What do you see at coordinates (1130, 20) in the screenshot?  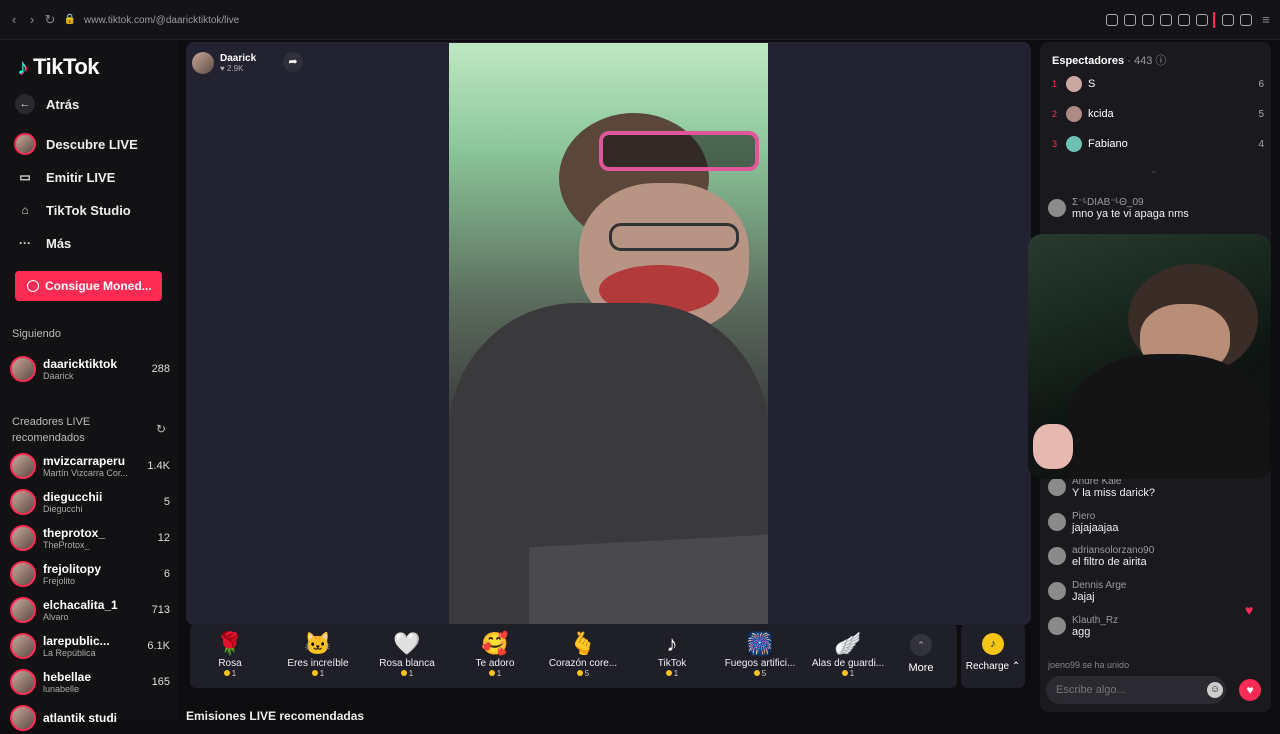 I see `pin-icon` at bounding box center [1130, 20].